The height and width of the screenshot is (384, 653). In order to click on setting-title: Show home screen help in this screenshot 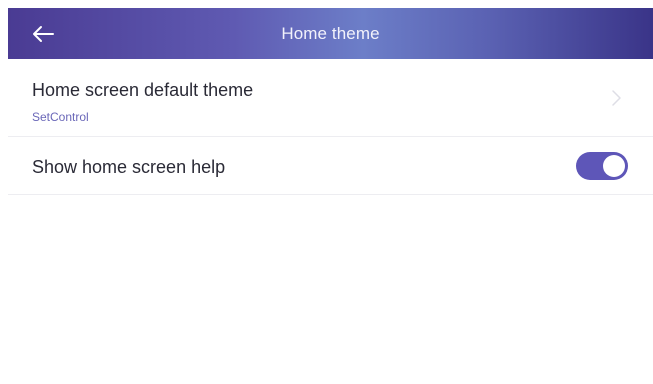, I will do `click(129, 167)`.